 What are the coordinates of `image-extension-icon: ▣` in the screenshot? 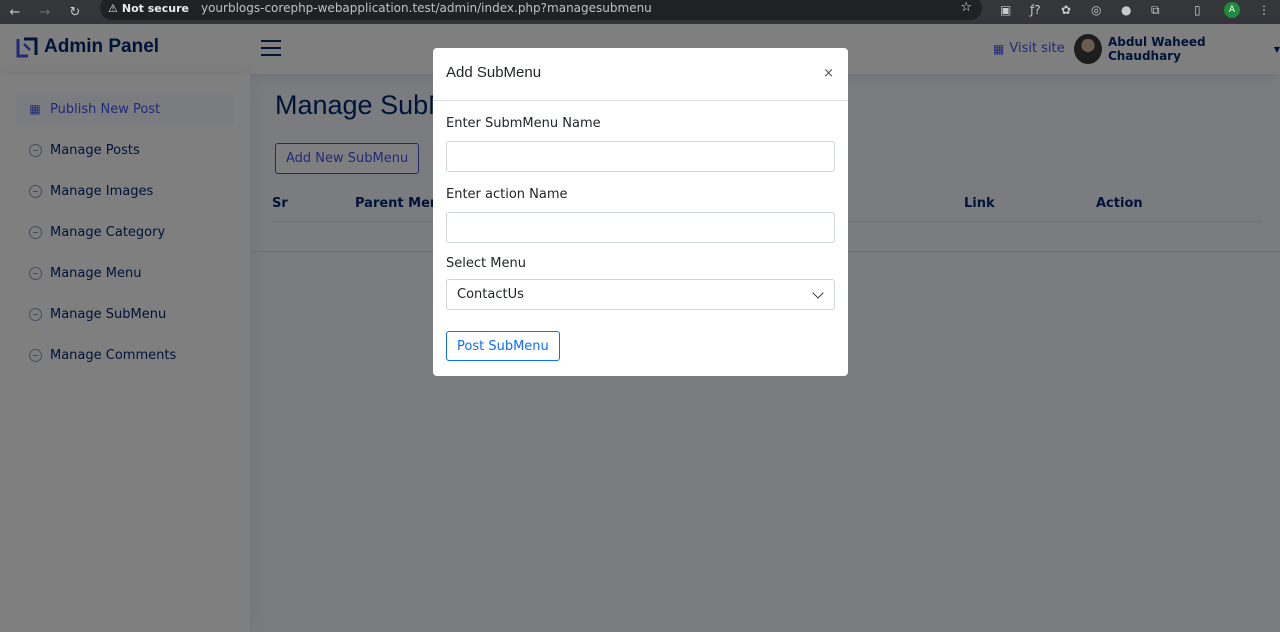 It's located at (1005, 10).